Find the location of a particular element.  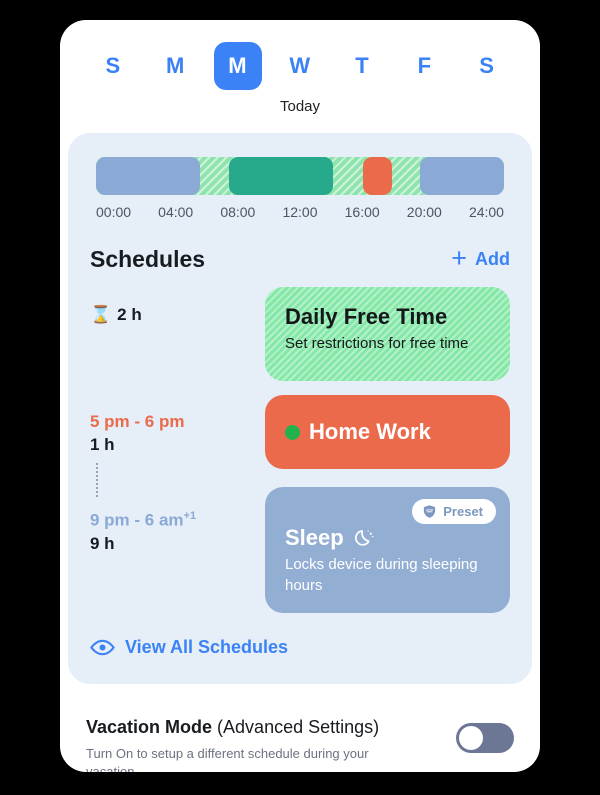

view-all-schedules-button: View All Schedules is located at coordinates (300, 647).